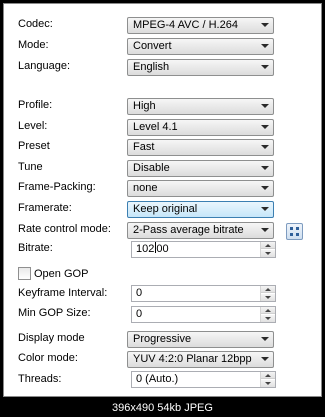  What do you see at coordinates (200, 339) in the screenshot?
I see `display-mode-dropdown: Progressive` at bounding box center [200, 339].